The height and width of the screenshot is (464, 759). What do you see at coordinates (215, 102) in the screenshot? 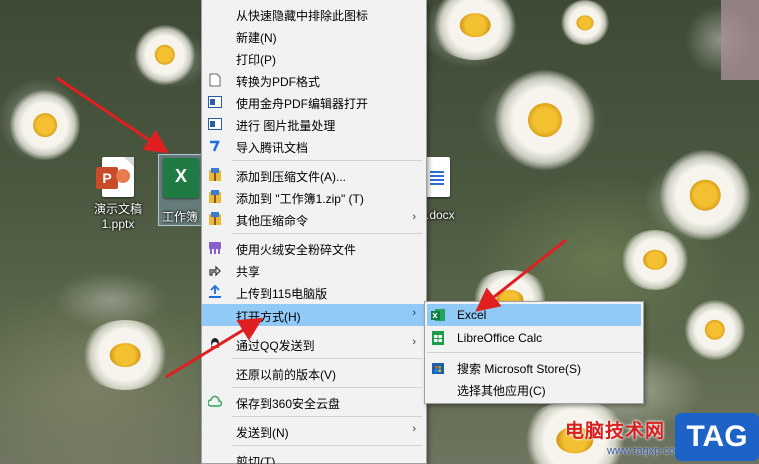
I see `pdf-editor-icon` at bounding box center [215, 102].